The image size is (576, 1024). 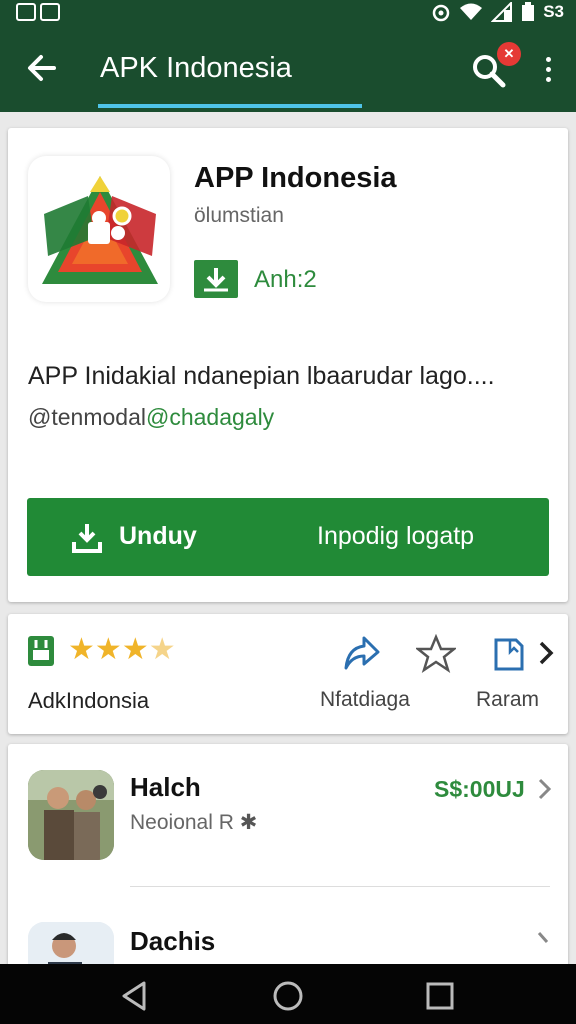 What do you see at coordinates (210, 417) in the screenshot?
I see `tag-link: @chadagaly` at bounding box center [210, 417].